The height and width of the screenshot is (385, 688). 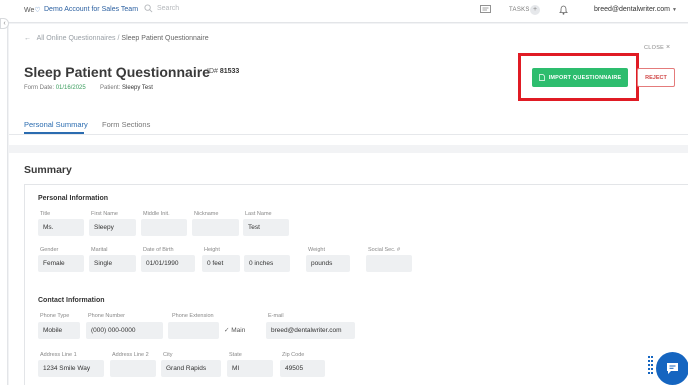 What do you see at coordinates (61, 263) in the screenshot?
I see `gender-field: Female` at bounding box center [61, 263].